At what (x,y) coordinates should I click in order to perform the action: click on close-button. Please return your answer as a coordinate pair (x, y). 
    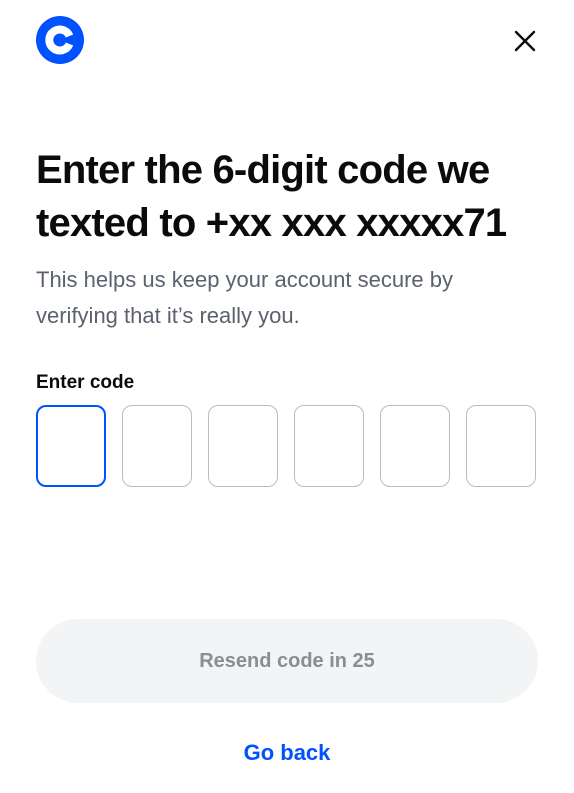
    Looking at the image, I should click on (525, 41).